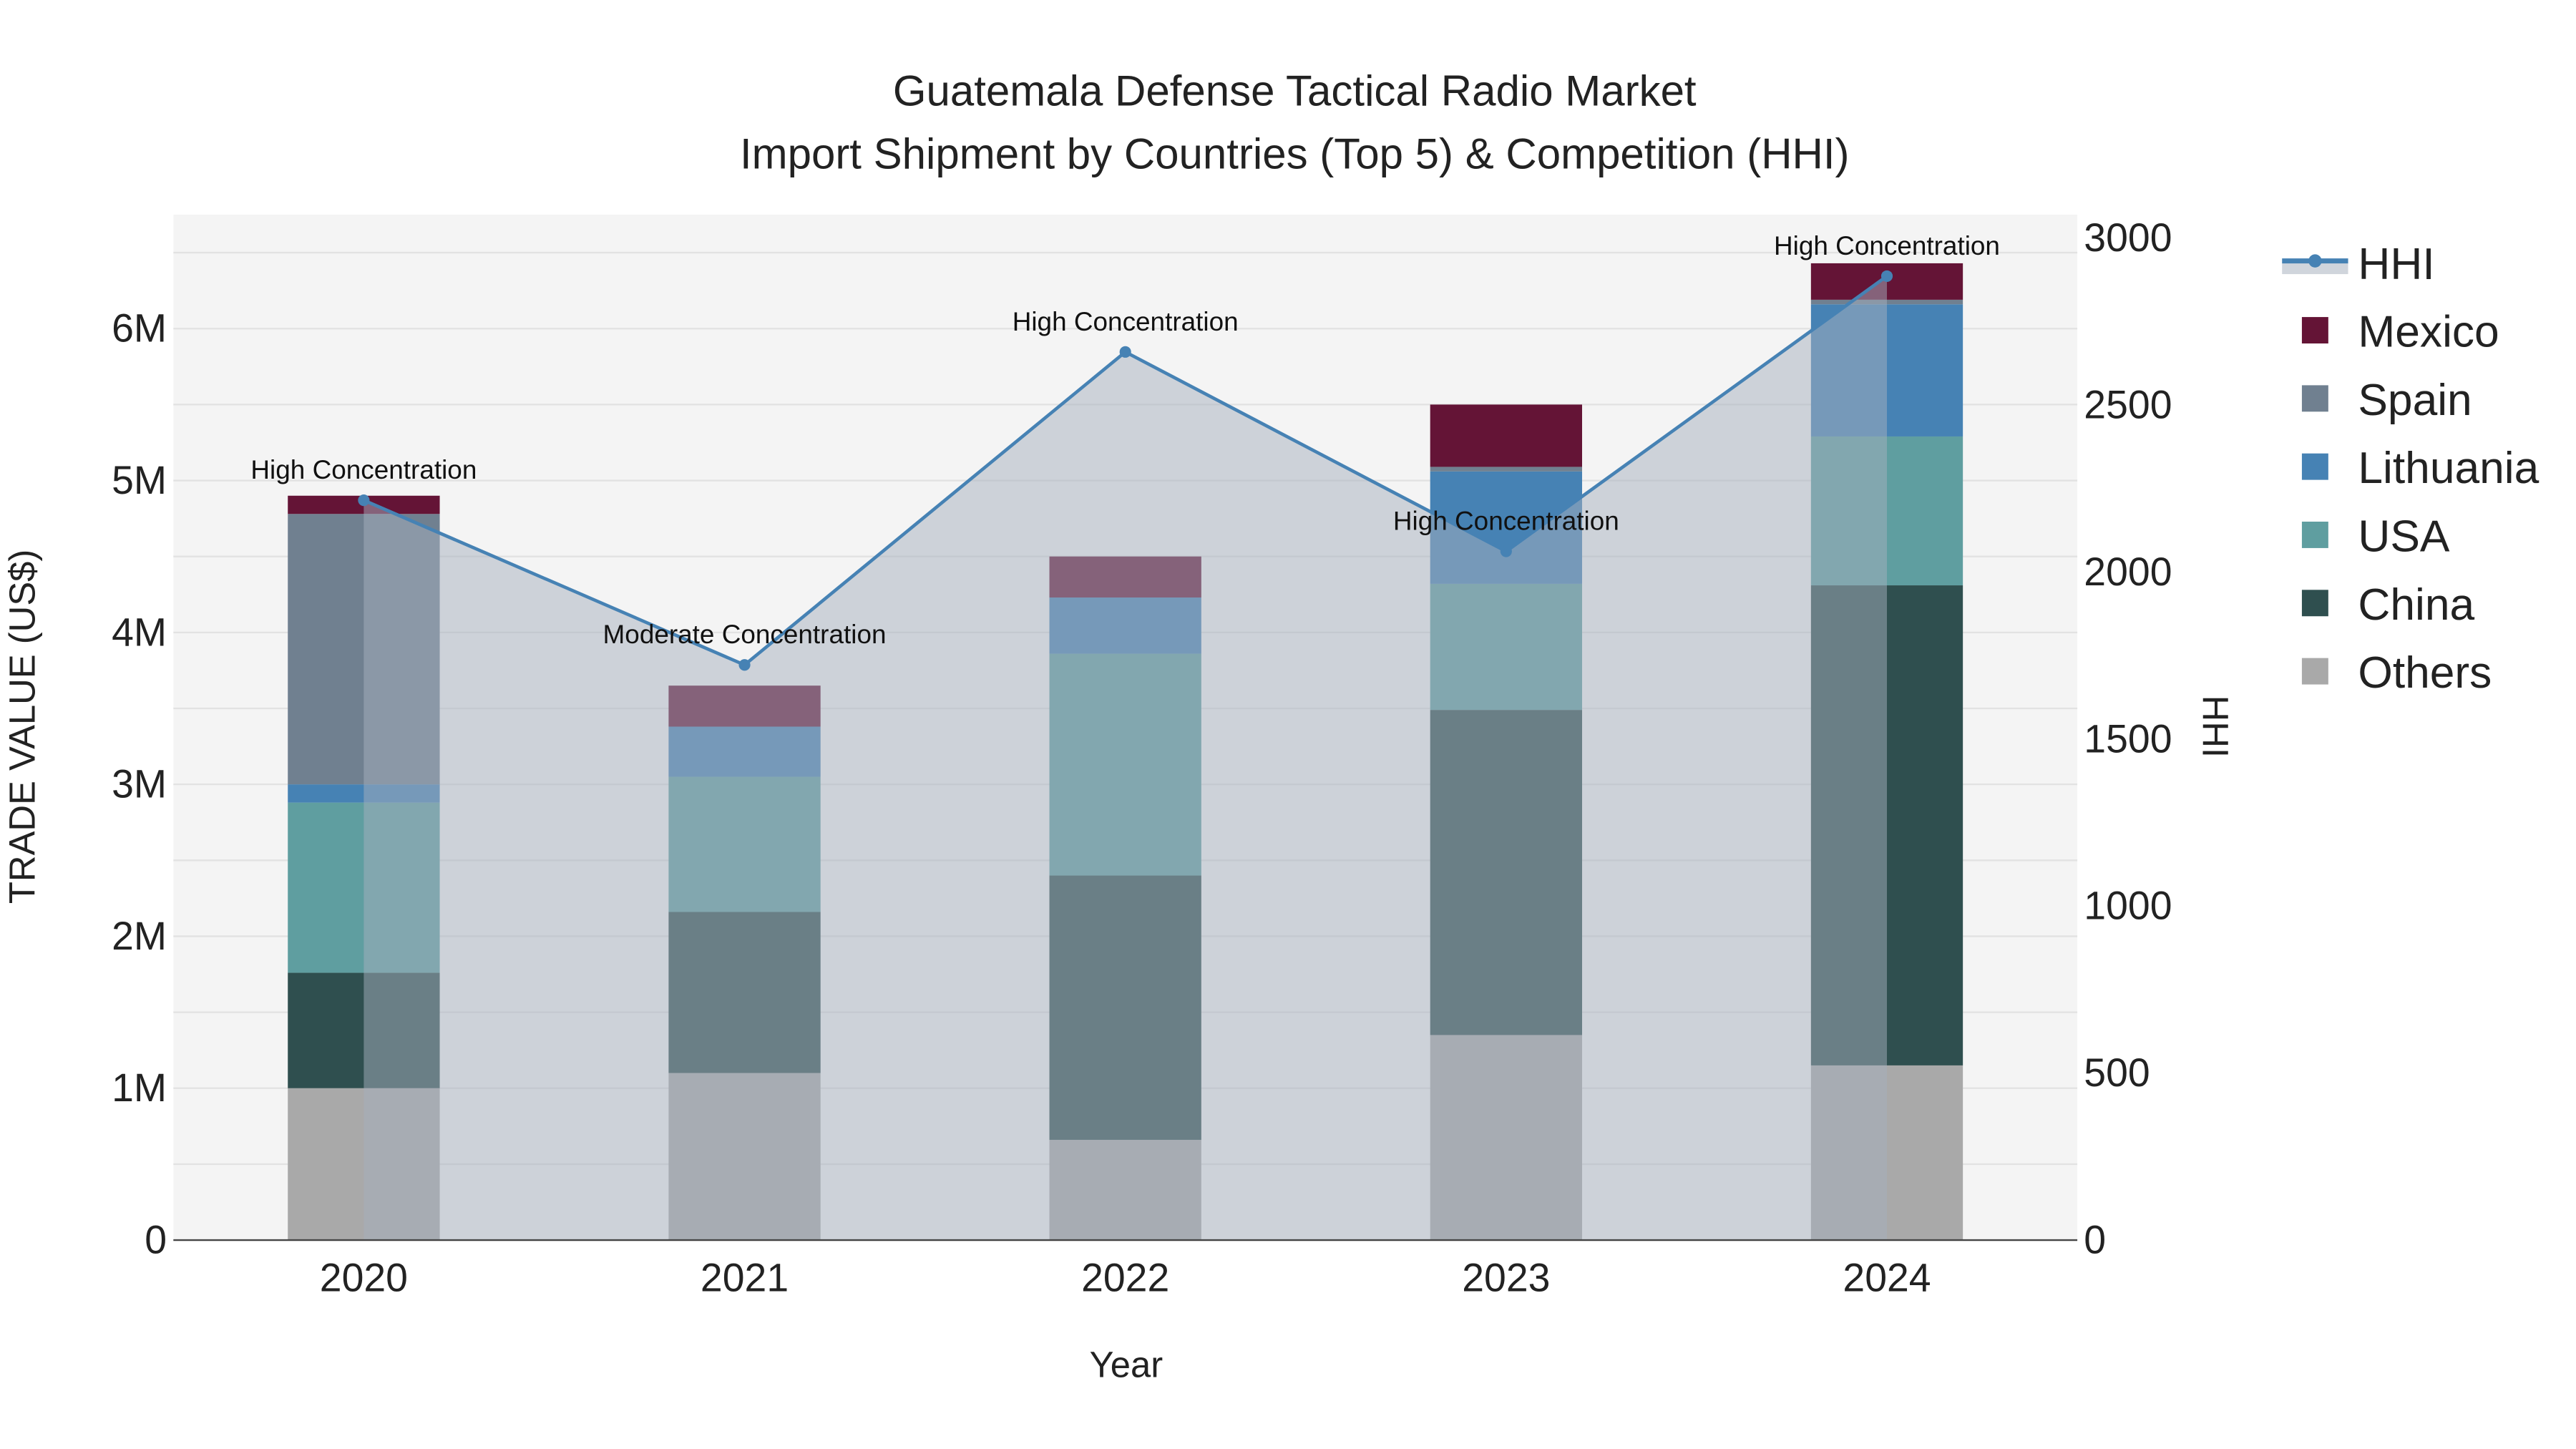 This screenshot has height=1449, width=2576. I want to click on legend: HHI Mexico Spain Lithuania USA China Others, so click(2411, 469).